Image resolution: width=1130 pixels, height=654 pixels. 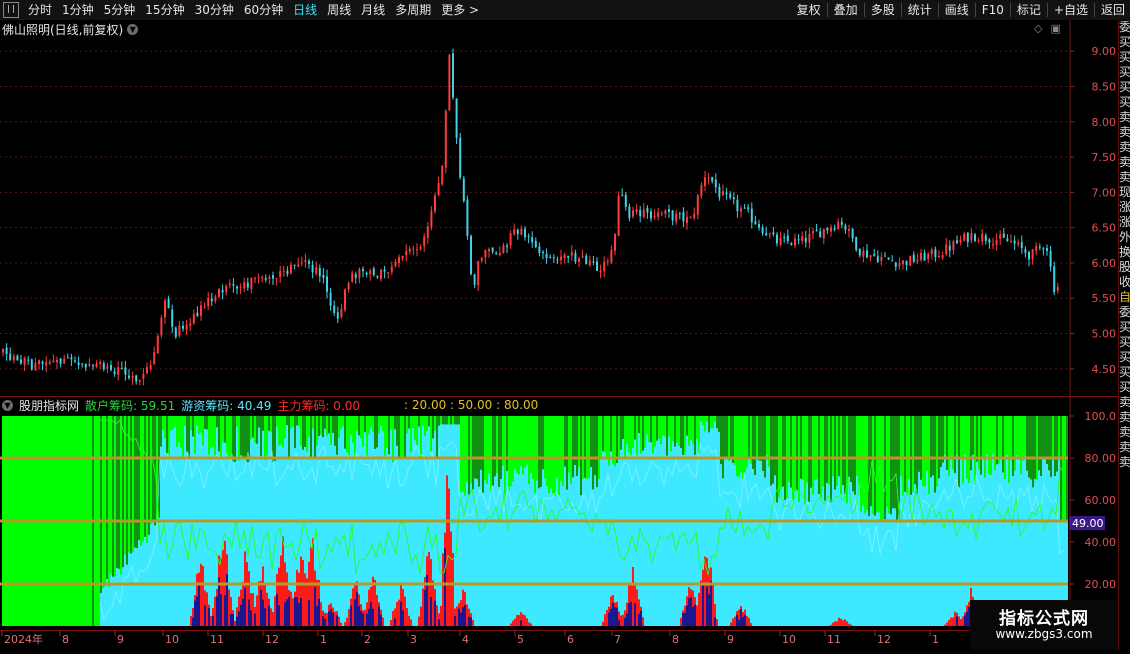 I want to click on layout-menu-icon, so click(x=11, y=10).